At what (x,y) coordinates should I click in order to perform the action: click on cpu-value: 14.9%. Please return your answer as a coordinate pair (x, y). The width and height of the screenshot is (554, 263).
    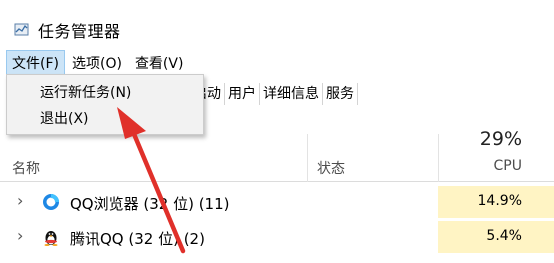
    Looking at the image, I should click on (499, 201).